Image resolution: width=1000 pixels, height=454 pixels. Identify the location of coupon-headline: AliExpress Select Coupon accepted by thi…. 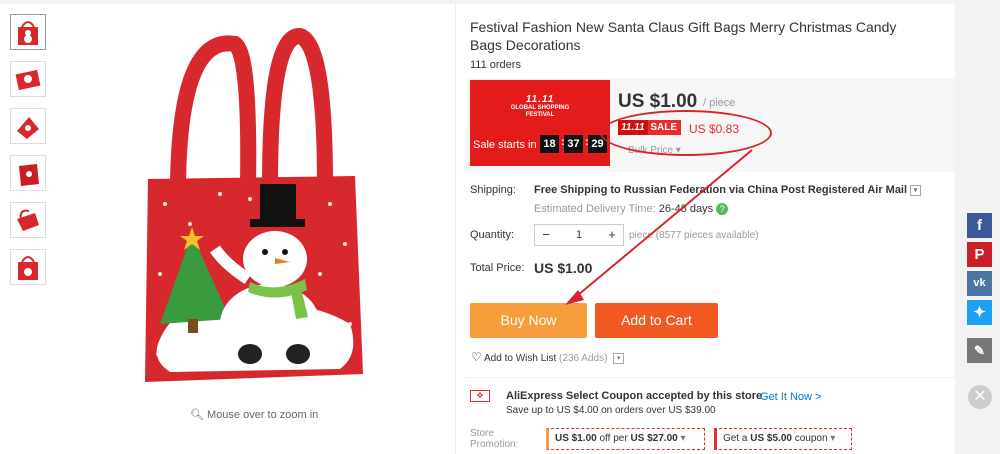
(634, 396).